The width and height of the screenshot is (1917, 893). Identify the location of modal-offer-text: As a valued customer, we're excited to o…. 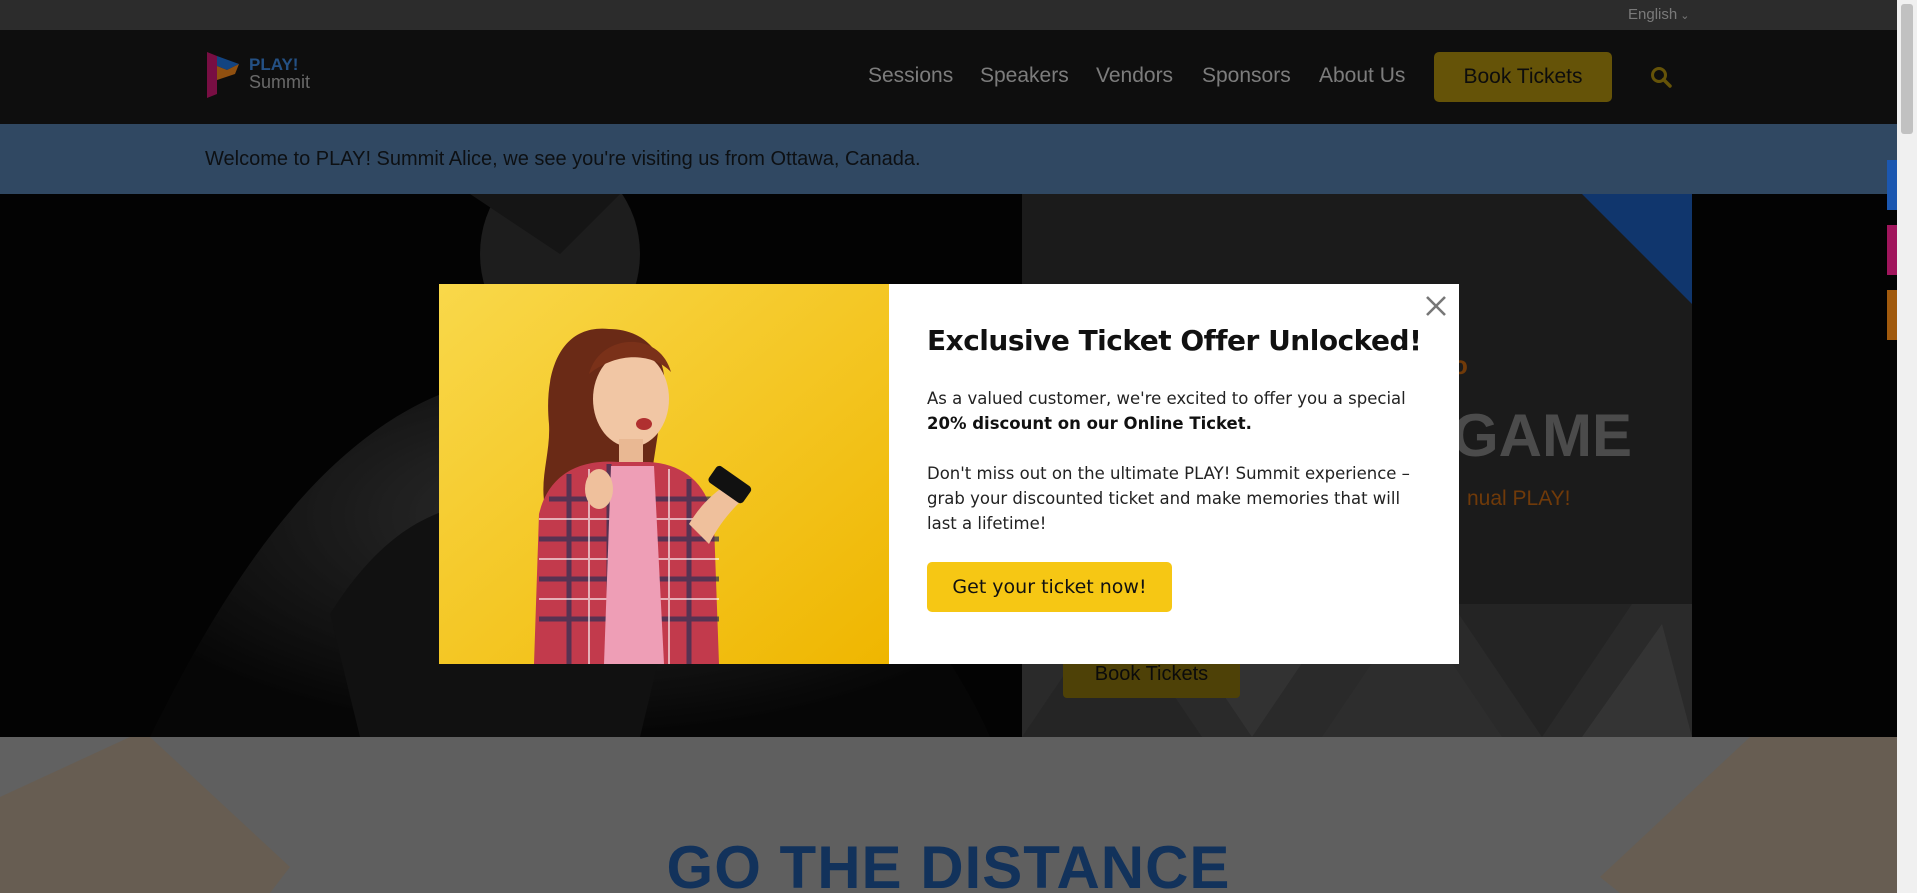
(1177, 411).